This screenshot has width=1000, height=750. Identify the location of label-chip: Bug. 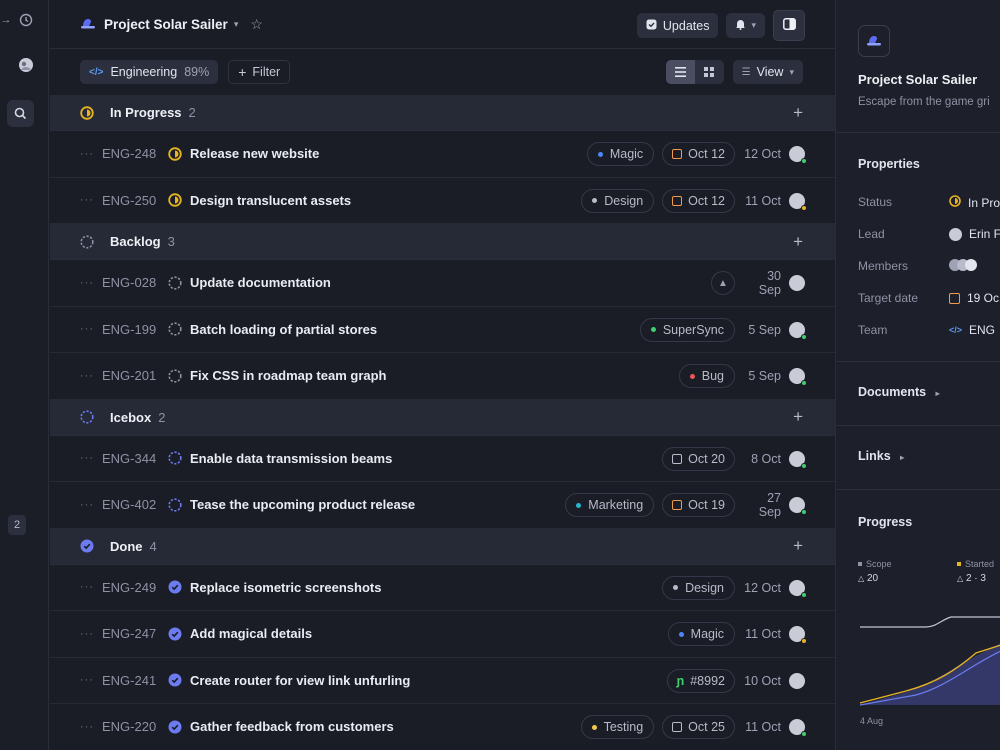
(706, 376).